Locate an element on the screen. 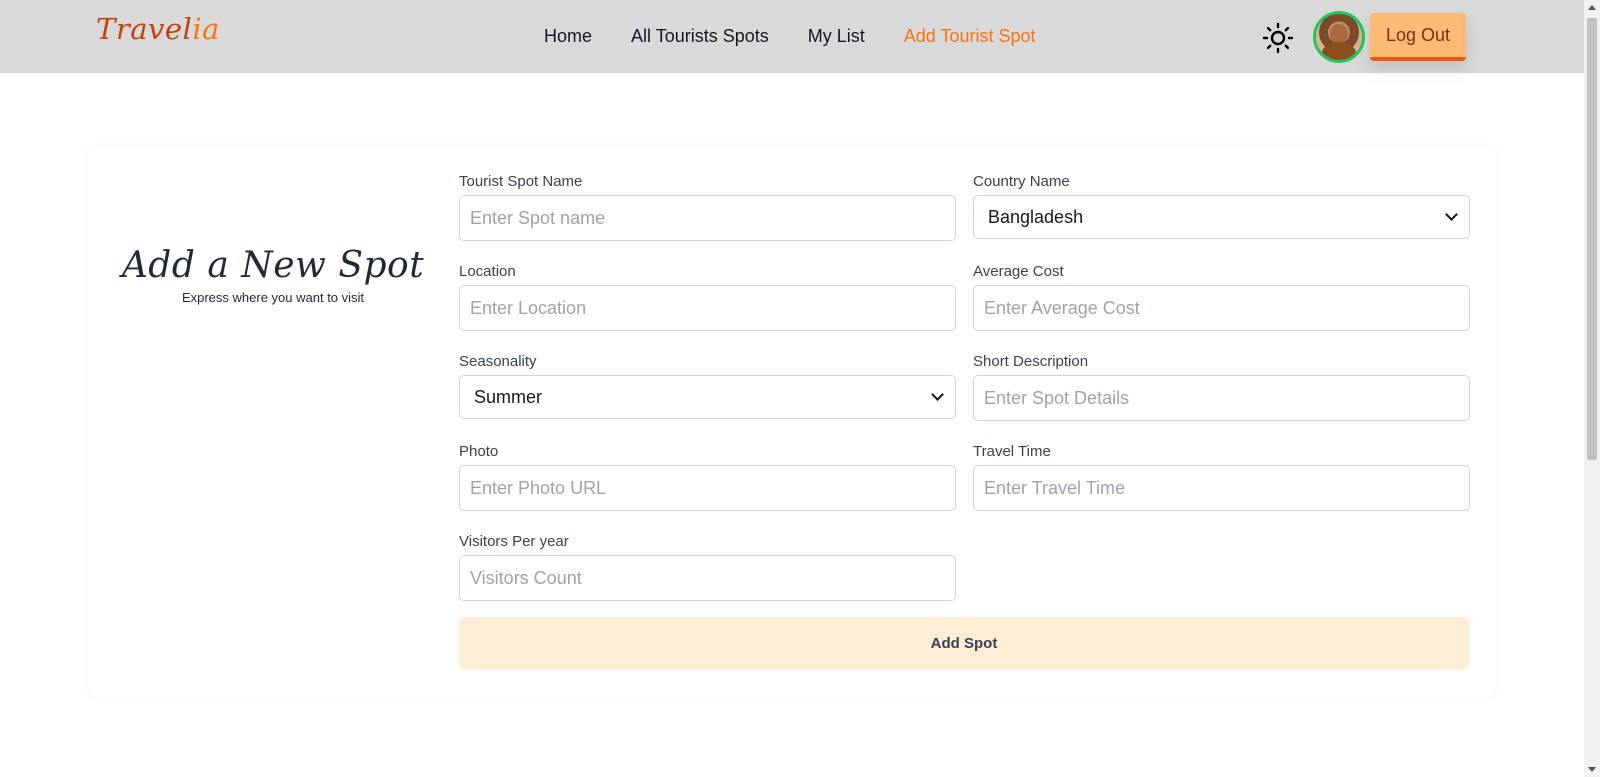 The height and width of the screenshot is (777, 1600). nav-add-tourist-spot: Add Tourist Spot is located at coordinates (970, 36).